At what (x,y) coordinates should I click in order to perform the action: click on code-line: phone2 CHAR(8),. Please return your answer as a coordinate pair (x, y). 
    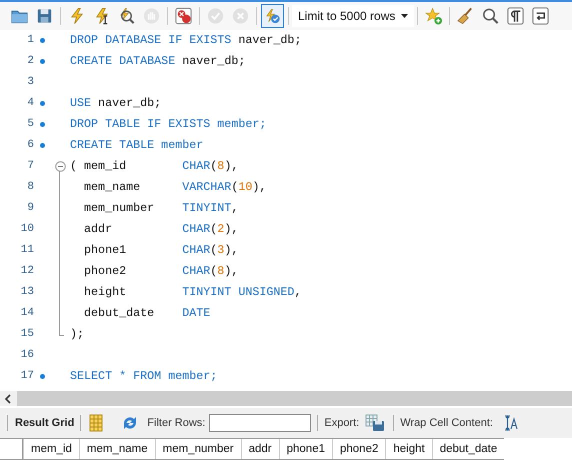
    Looking at the image, I should click on (160, 271).